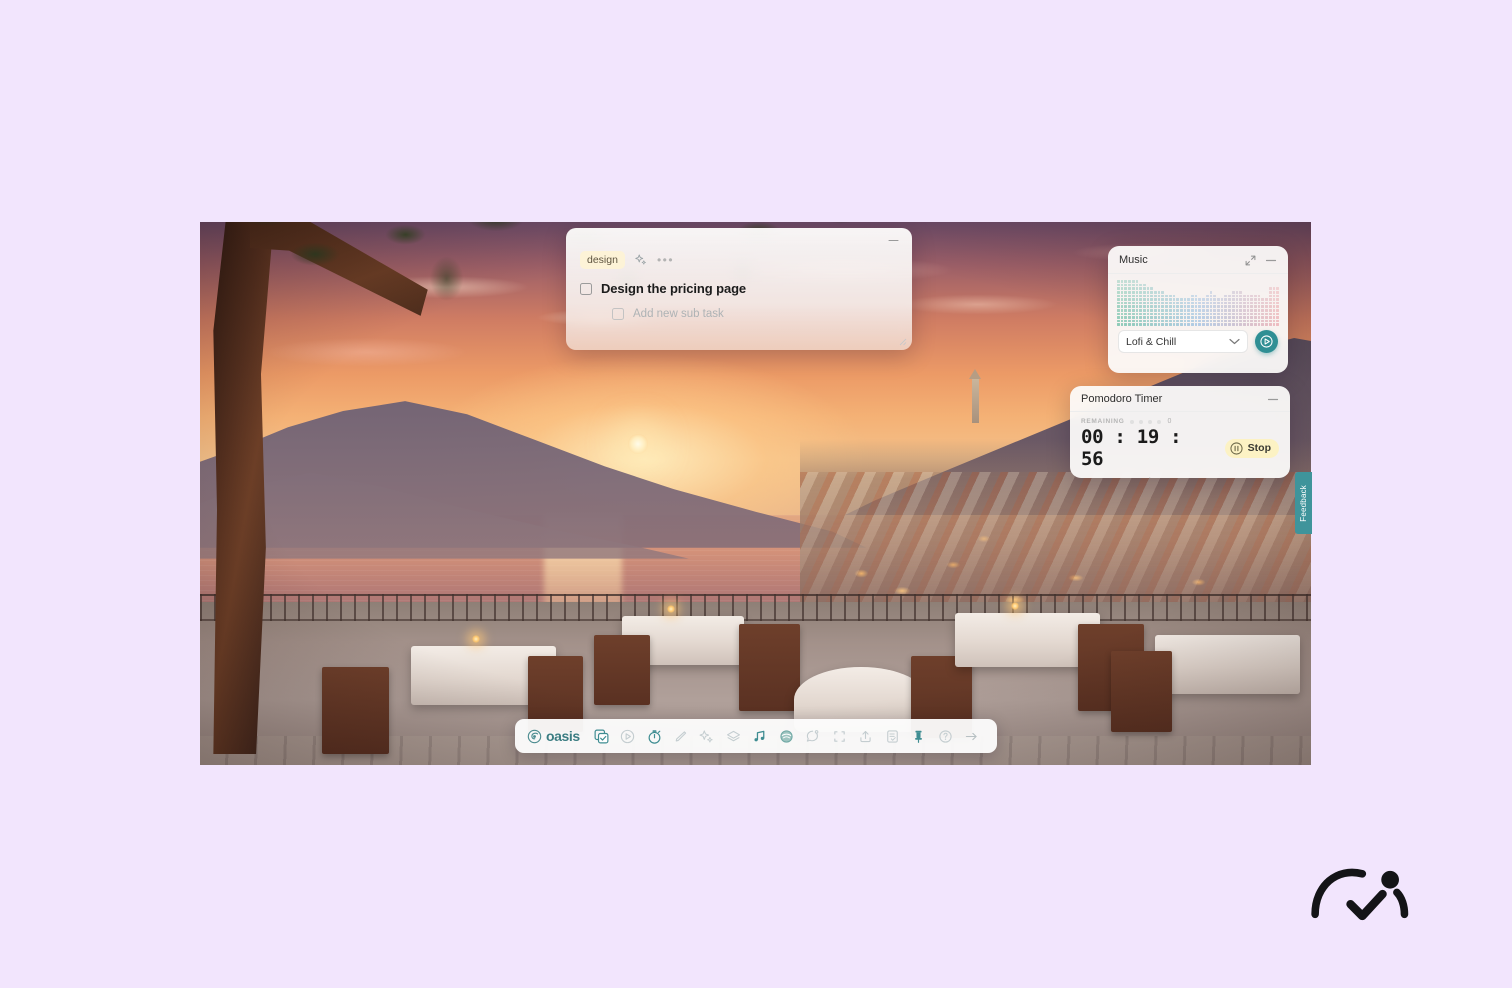 This screenshot has width=1512, height=988. I want to click on share-icon, so click(866, 736).